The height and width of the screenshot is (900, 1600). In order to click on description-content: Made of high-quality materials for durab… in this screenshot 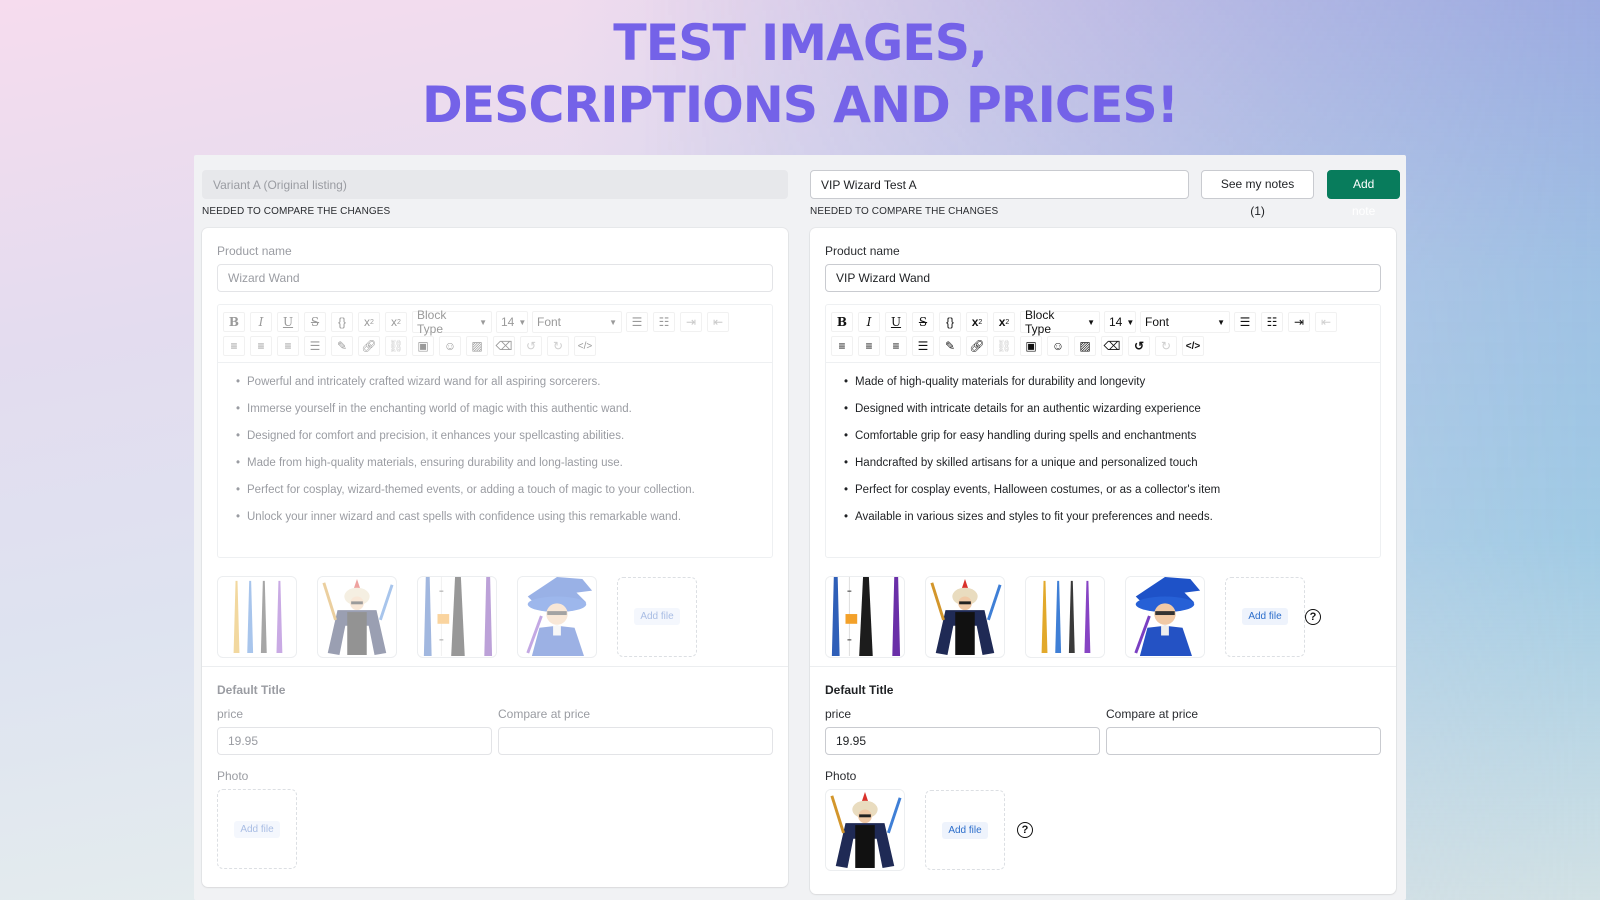, I will do `click(1103, 460)`.